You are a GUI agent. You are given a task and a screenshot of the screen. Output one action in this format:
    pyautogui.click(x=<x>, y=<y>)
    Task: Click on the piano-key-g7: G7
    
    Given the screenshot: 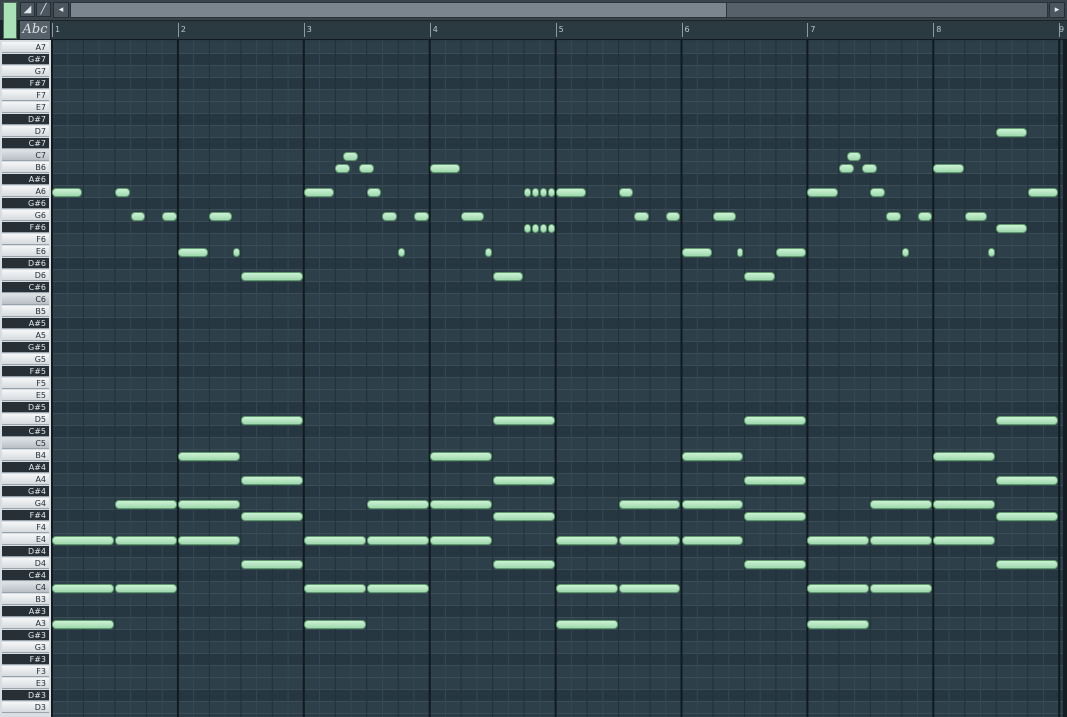 What is the action you would take?
    pyautogui.click(x=25, y=71)
    